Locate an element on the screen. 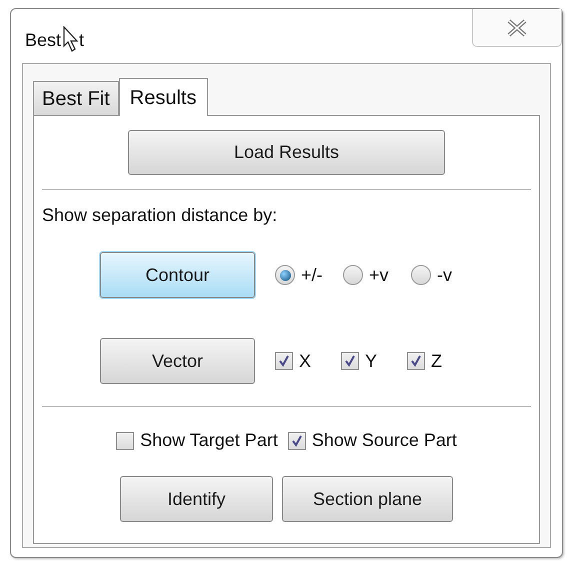 This screenshot has height=561, width=567. close-icon is located at coordinates (517, 27).